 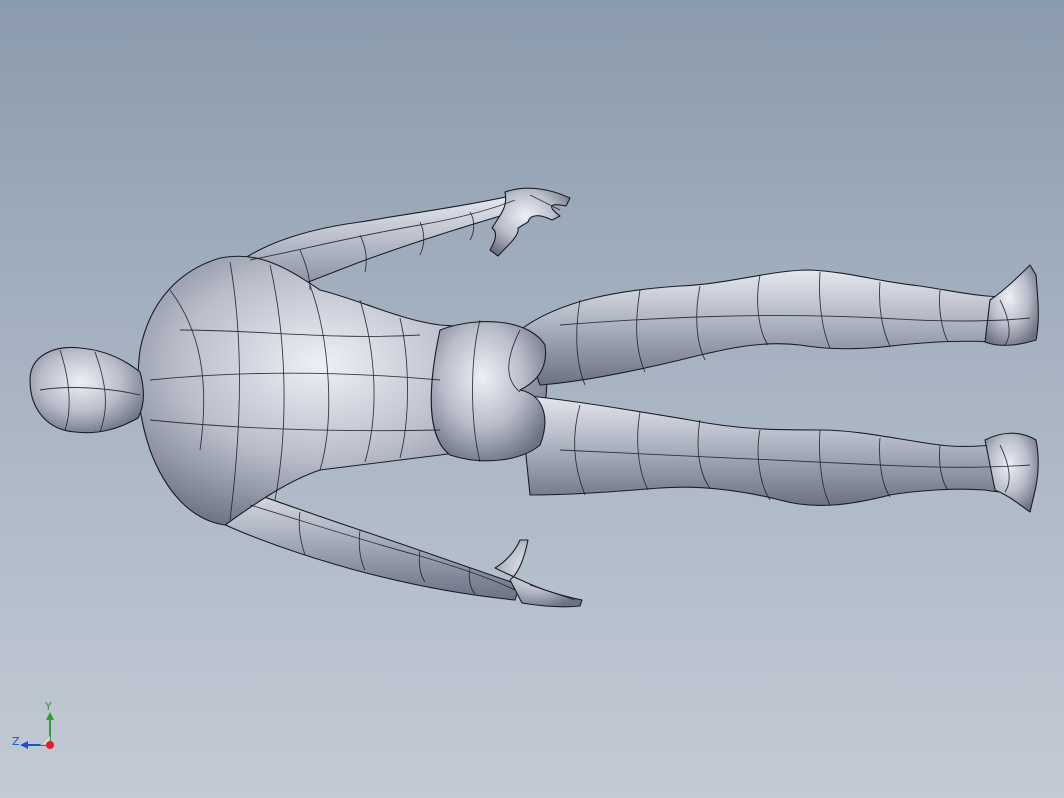 I want to click on z-axis-label: Z, so click(x=16, y=741).